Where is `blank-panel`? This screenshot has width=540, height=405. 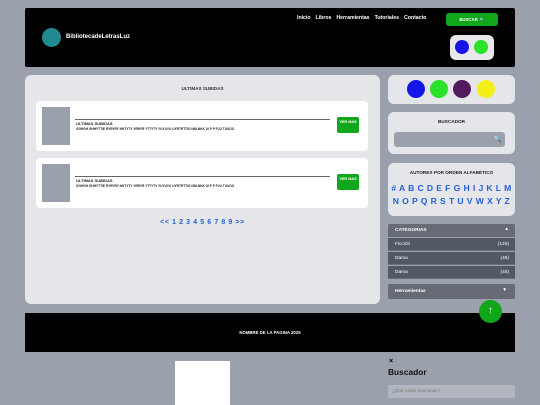
blank-panel is located at coordinates (202, 383).